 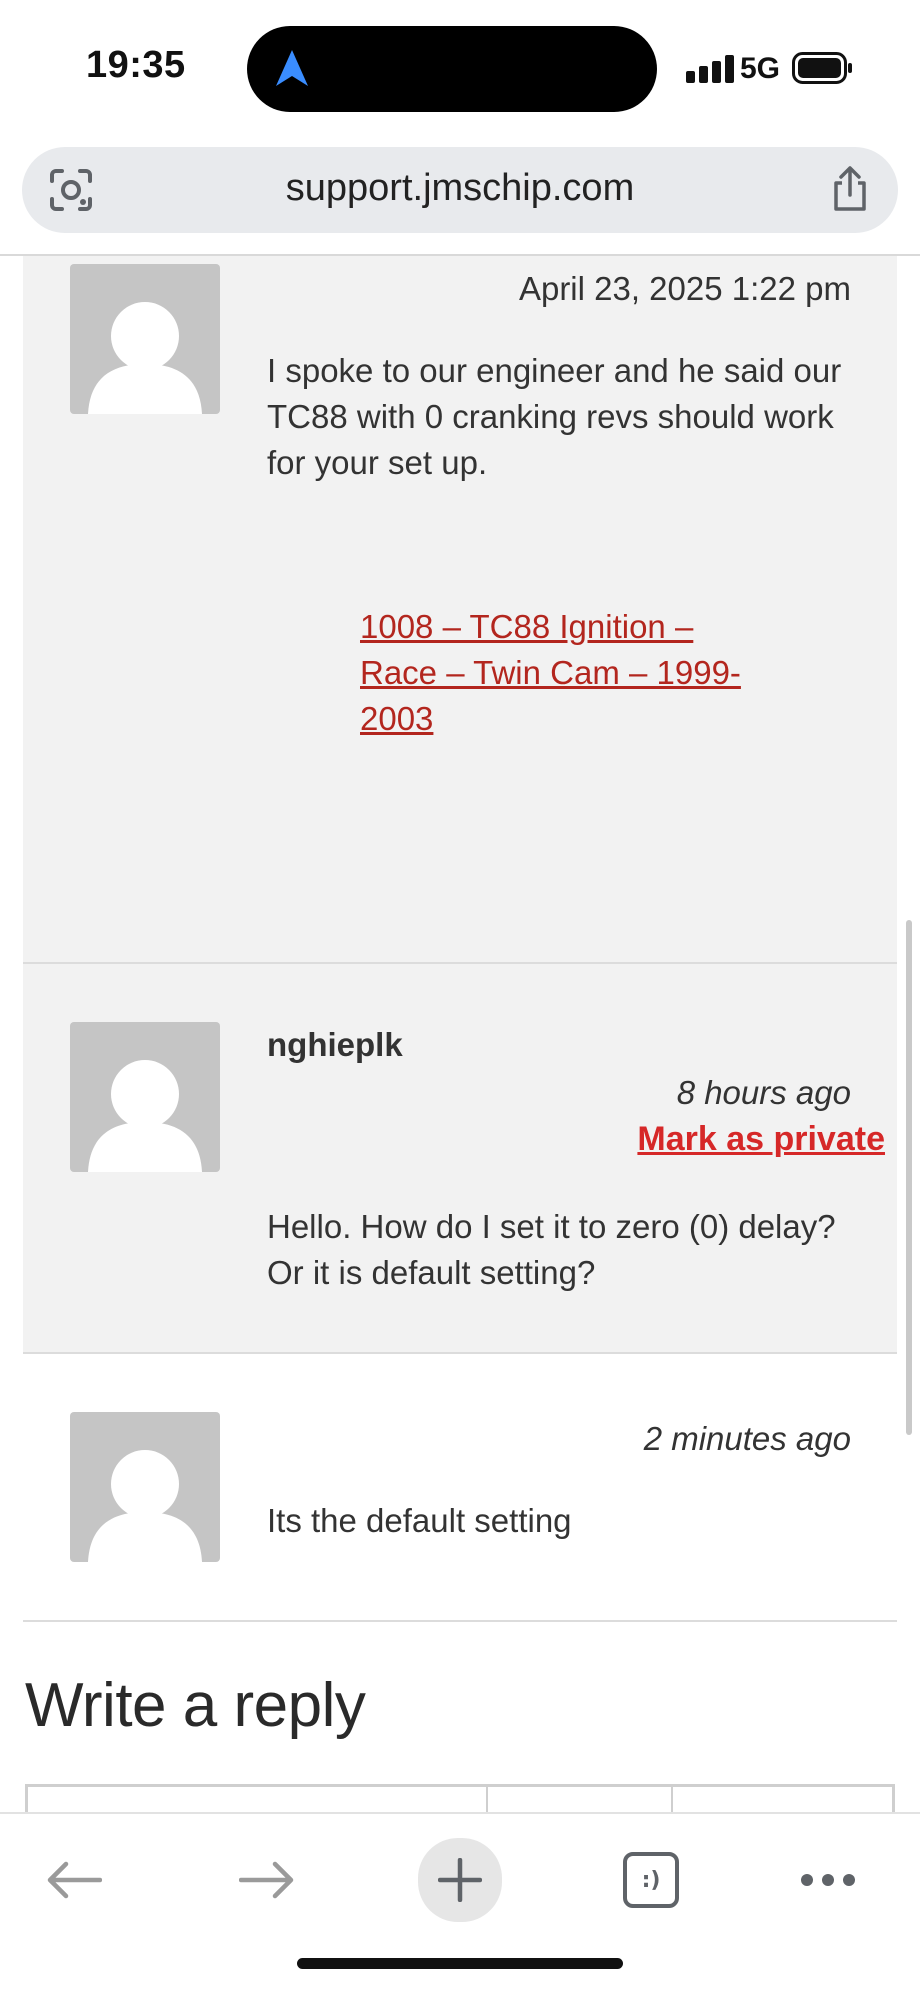 I want to click on more-button, so click(x=828, y=1880).